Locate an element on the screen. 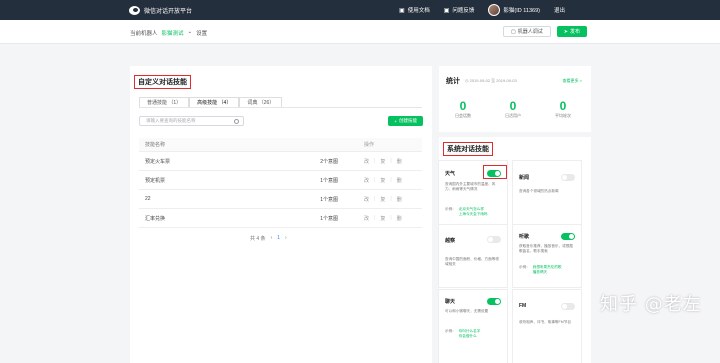 Image resolution: width=720 pixels, height=363 pixels. chat-icon: ▢ is located at coordinates (513, 31).